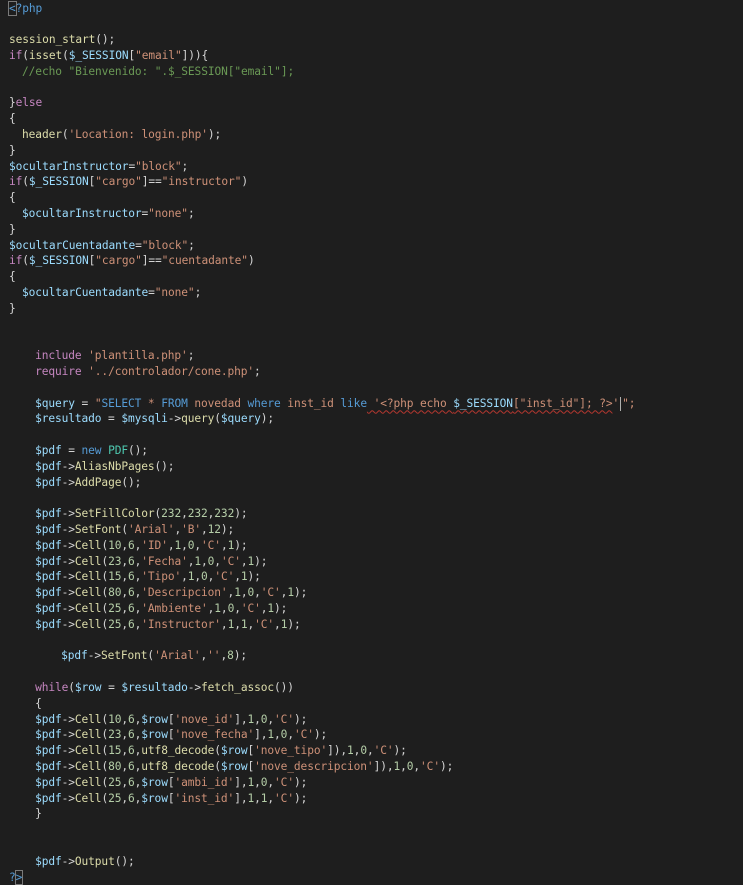  What do you see at coordinates (91, 451) in the screenshot?
I see `code-line: $pdf = new PDF();` at bounding box center [91, 451].